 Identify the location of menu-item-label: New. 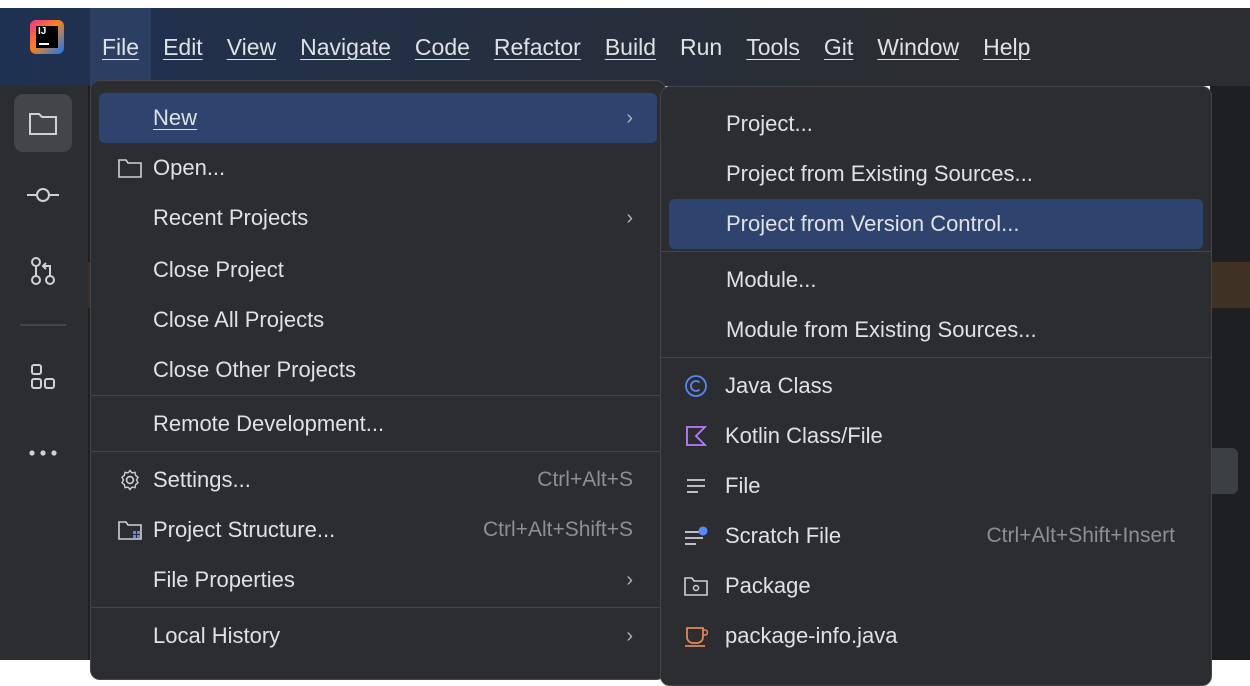
(175, 117).